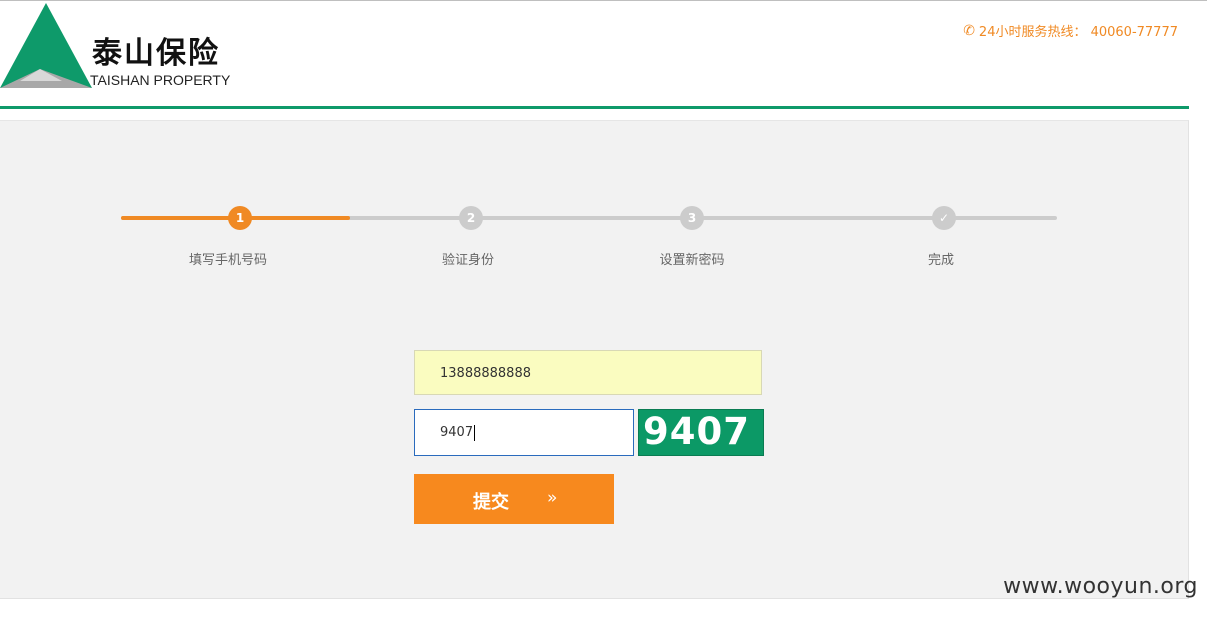 Image resolution: width=1207 pixels, height=617 pixels. I want to click on step-1-indicator: 1, so click(240, 218).